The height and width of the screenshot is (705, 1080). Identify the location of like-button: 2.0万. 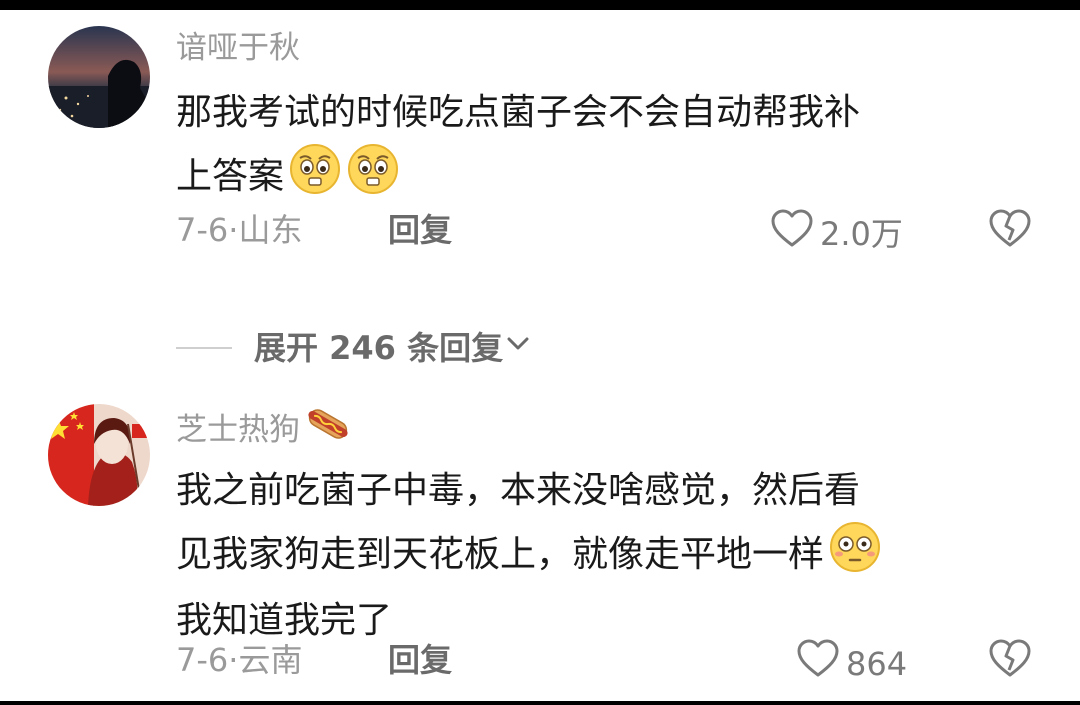
(836, 233).